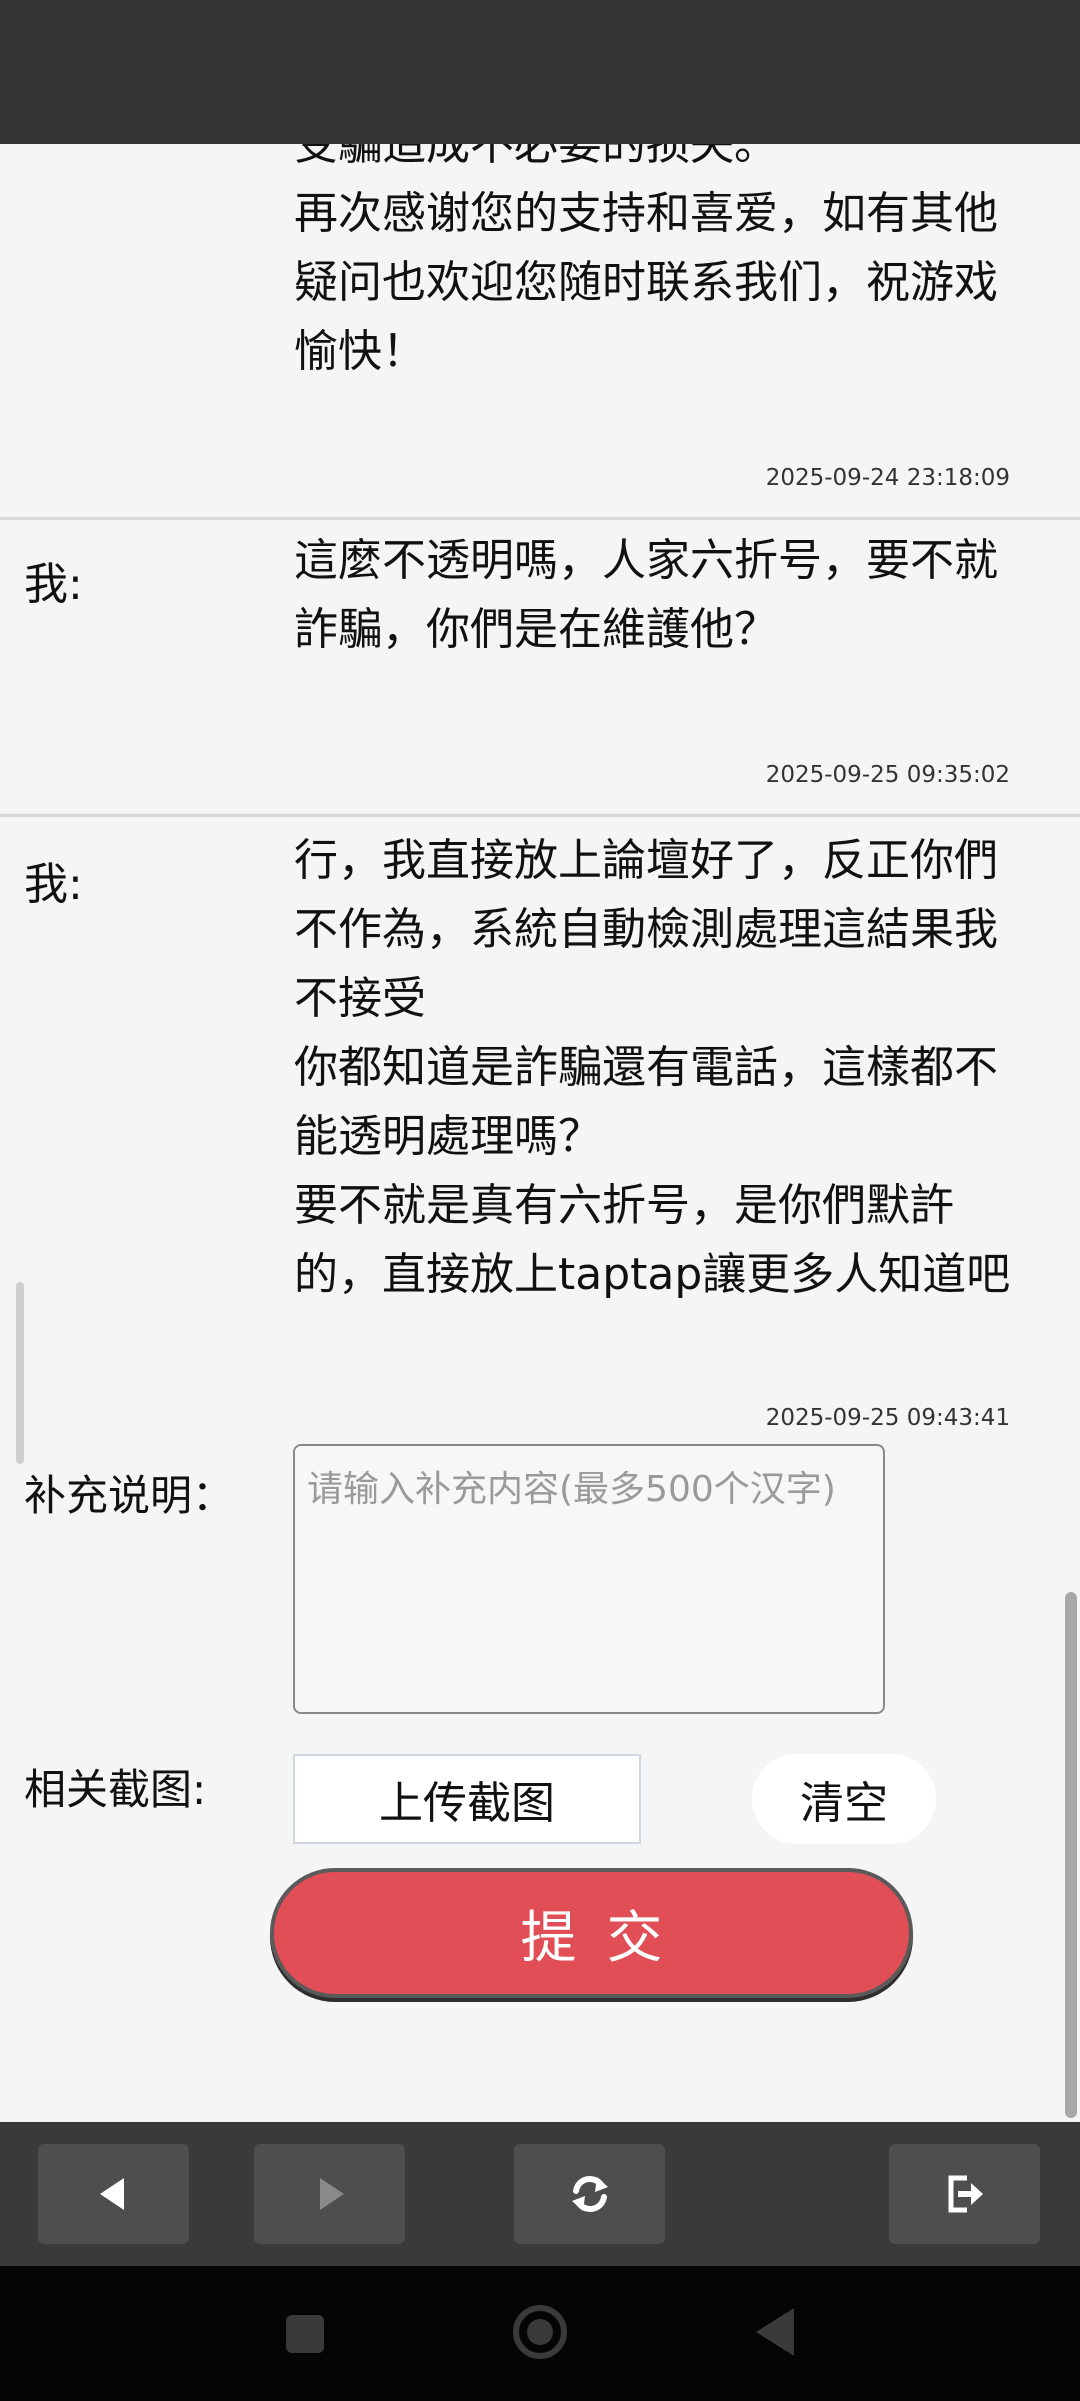  I want to click on circle-icon, so click(540, 2332).